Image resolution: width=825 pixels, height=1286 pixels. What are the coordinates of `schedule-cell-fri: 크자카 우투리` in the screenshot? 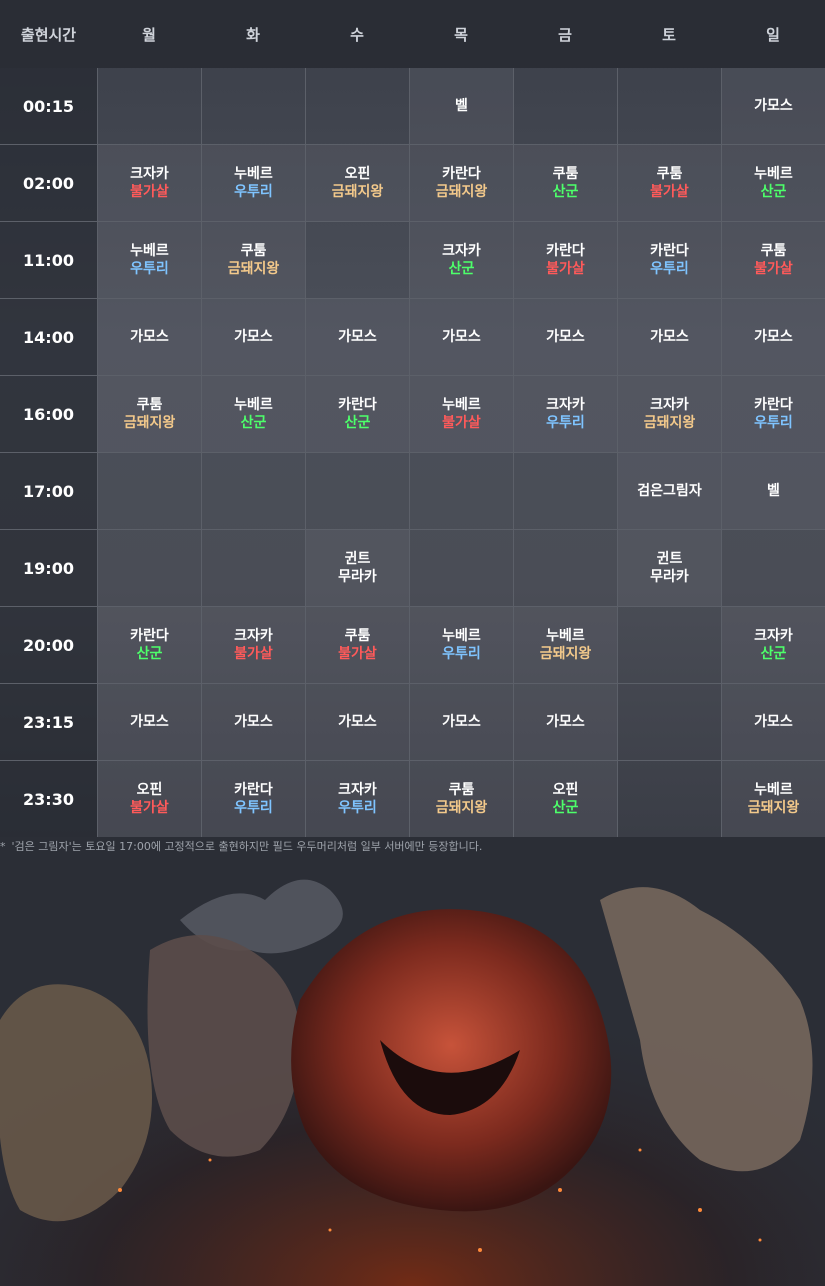 It's located at (565, 414).